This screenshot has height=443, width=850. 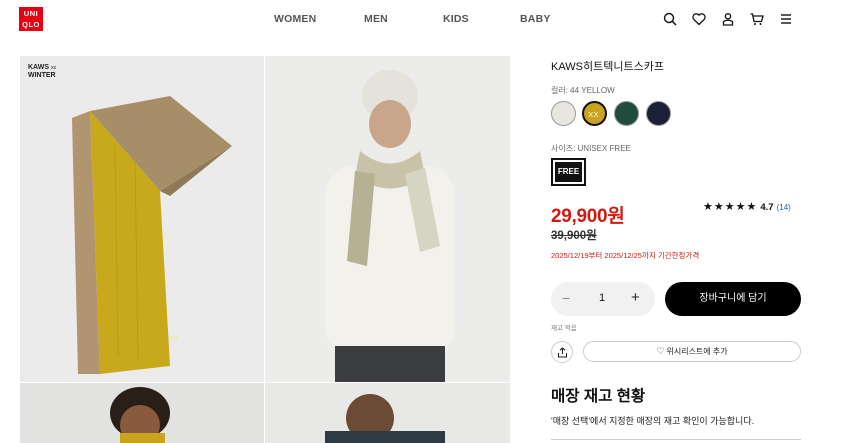 What do you see at coordinates (625, 255) in the screenshot?
I see `promo-period: 2025/12/19부터 2025/12/25까지 기간한정가격` at bounding box center [625, 255].